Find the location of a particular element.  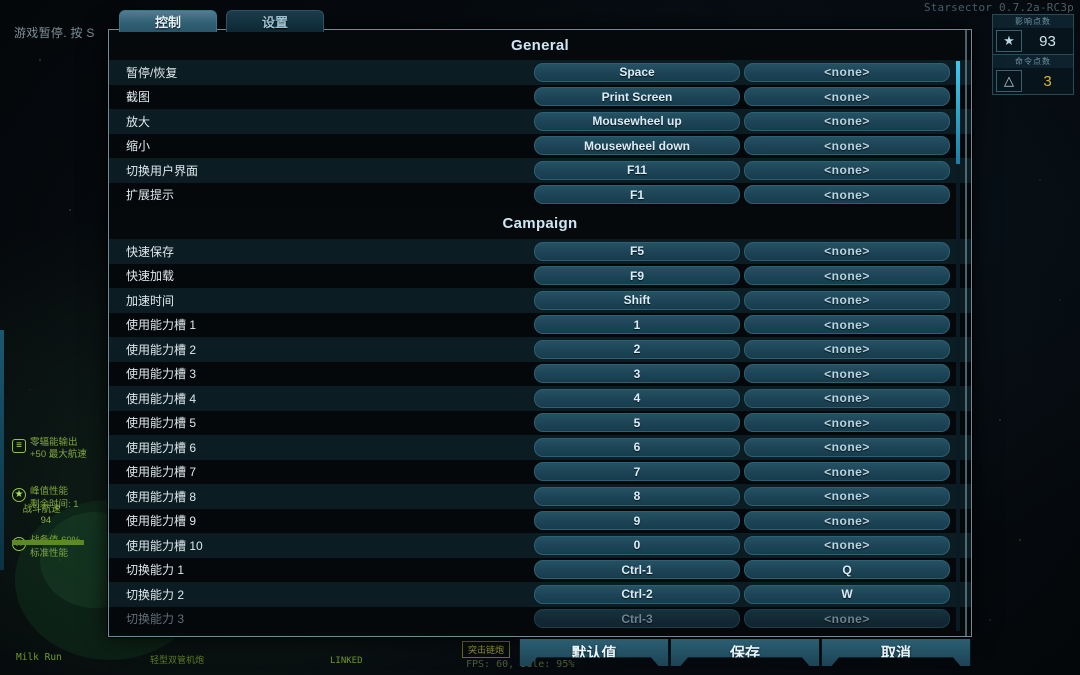

keybinding-action-label: 使用能力槽 1 is located at coordinates (161, 325).